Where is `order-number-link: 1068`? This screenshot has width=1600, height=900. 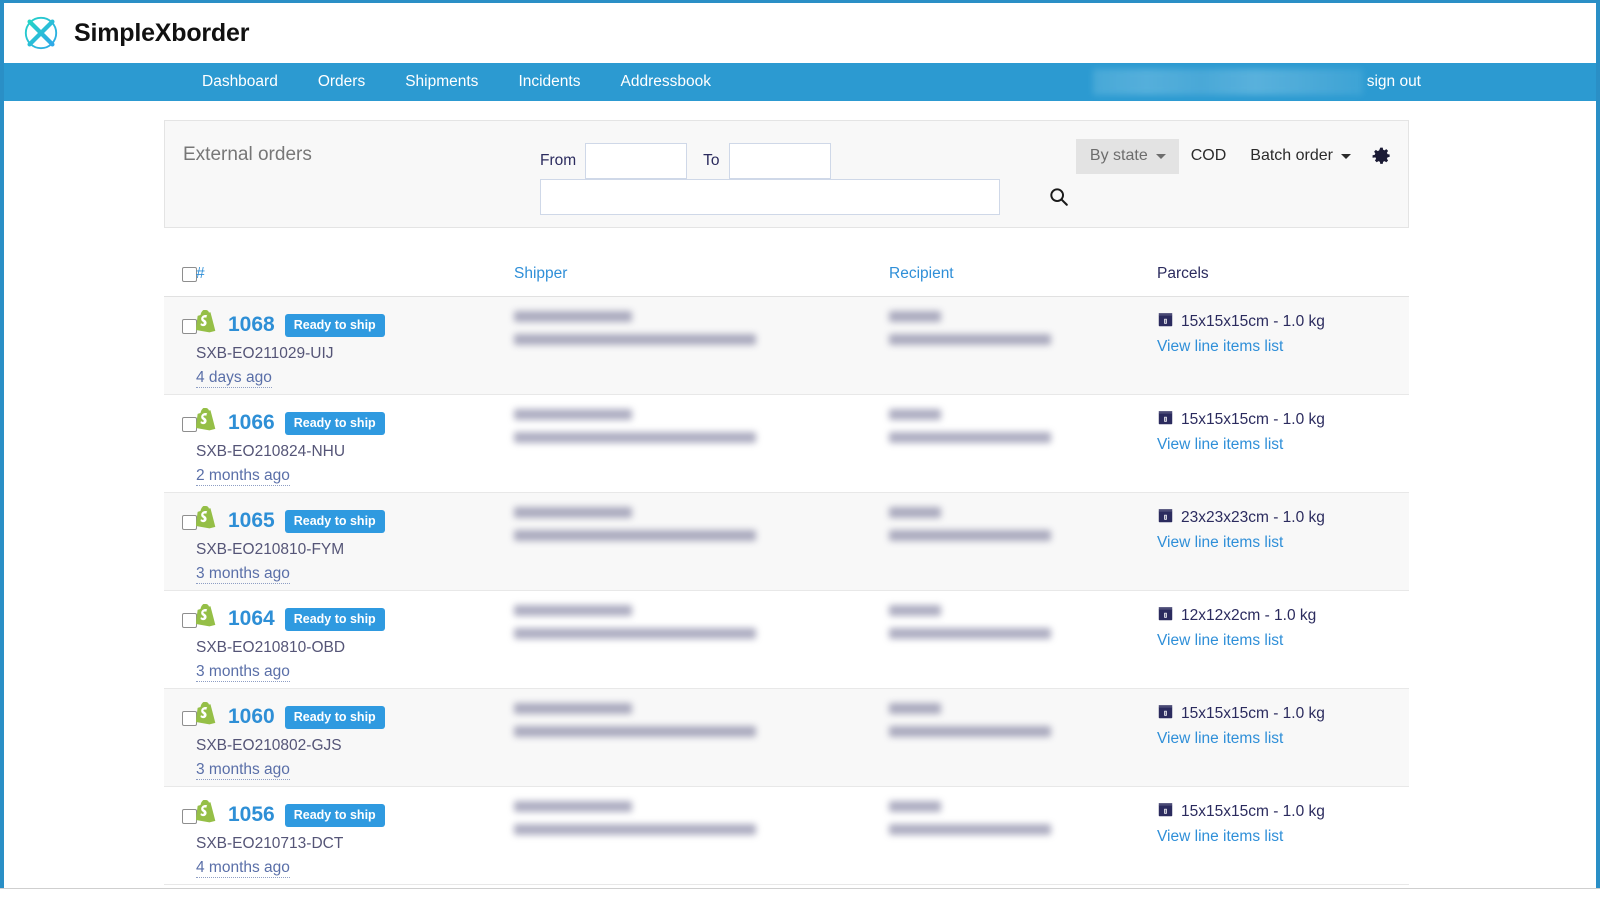 order-number-link: 1068 is located at coordinates (251, 325).